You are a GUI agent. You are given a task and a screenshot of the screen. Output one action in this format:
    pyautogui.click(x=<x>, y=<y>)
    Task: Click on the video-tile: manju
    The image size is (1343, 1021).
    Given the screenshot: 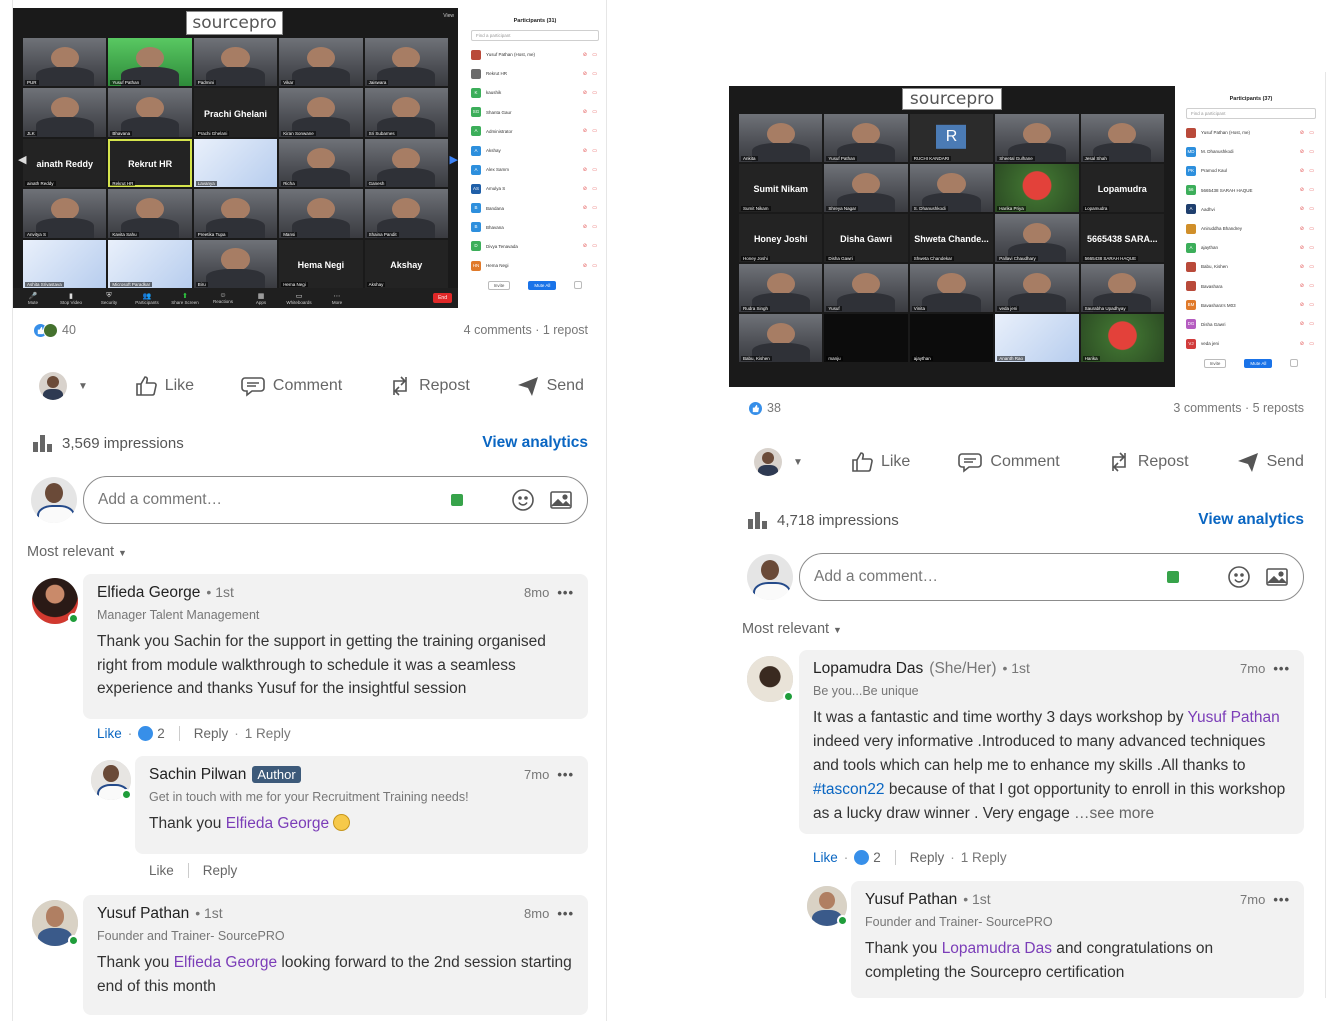 What is the action you would take?
    pyautogui.click(x=866, y=338)
    